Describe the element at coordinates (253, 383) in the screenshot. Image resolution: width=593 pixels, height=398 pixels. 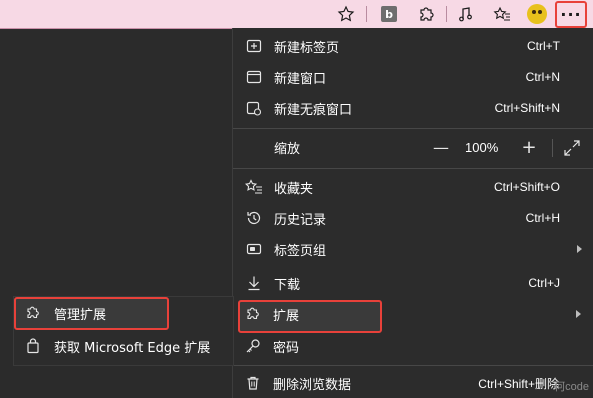
I see `trash-icon` at that location.